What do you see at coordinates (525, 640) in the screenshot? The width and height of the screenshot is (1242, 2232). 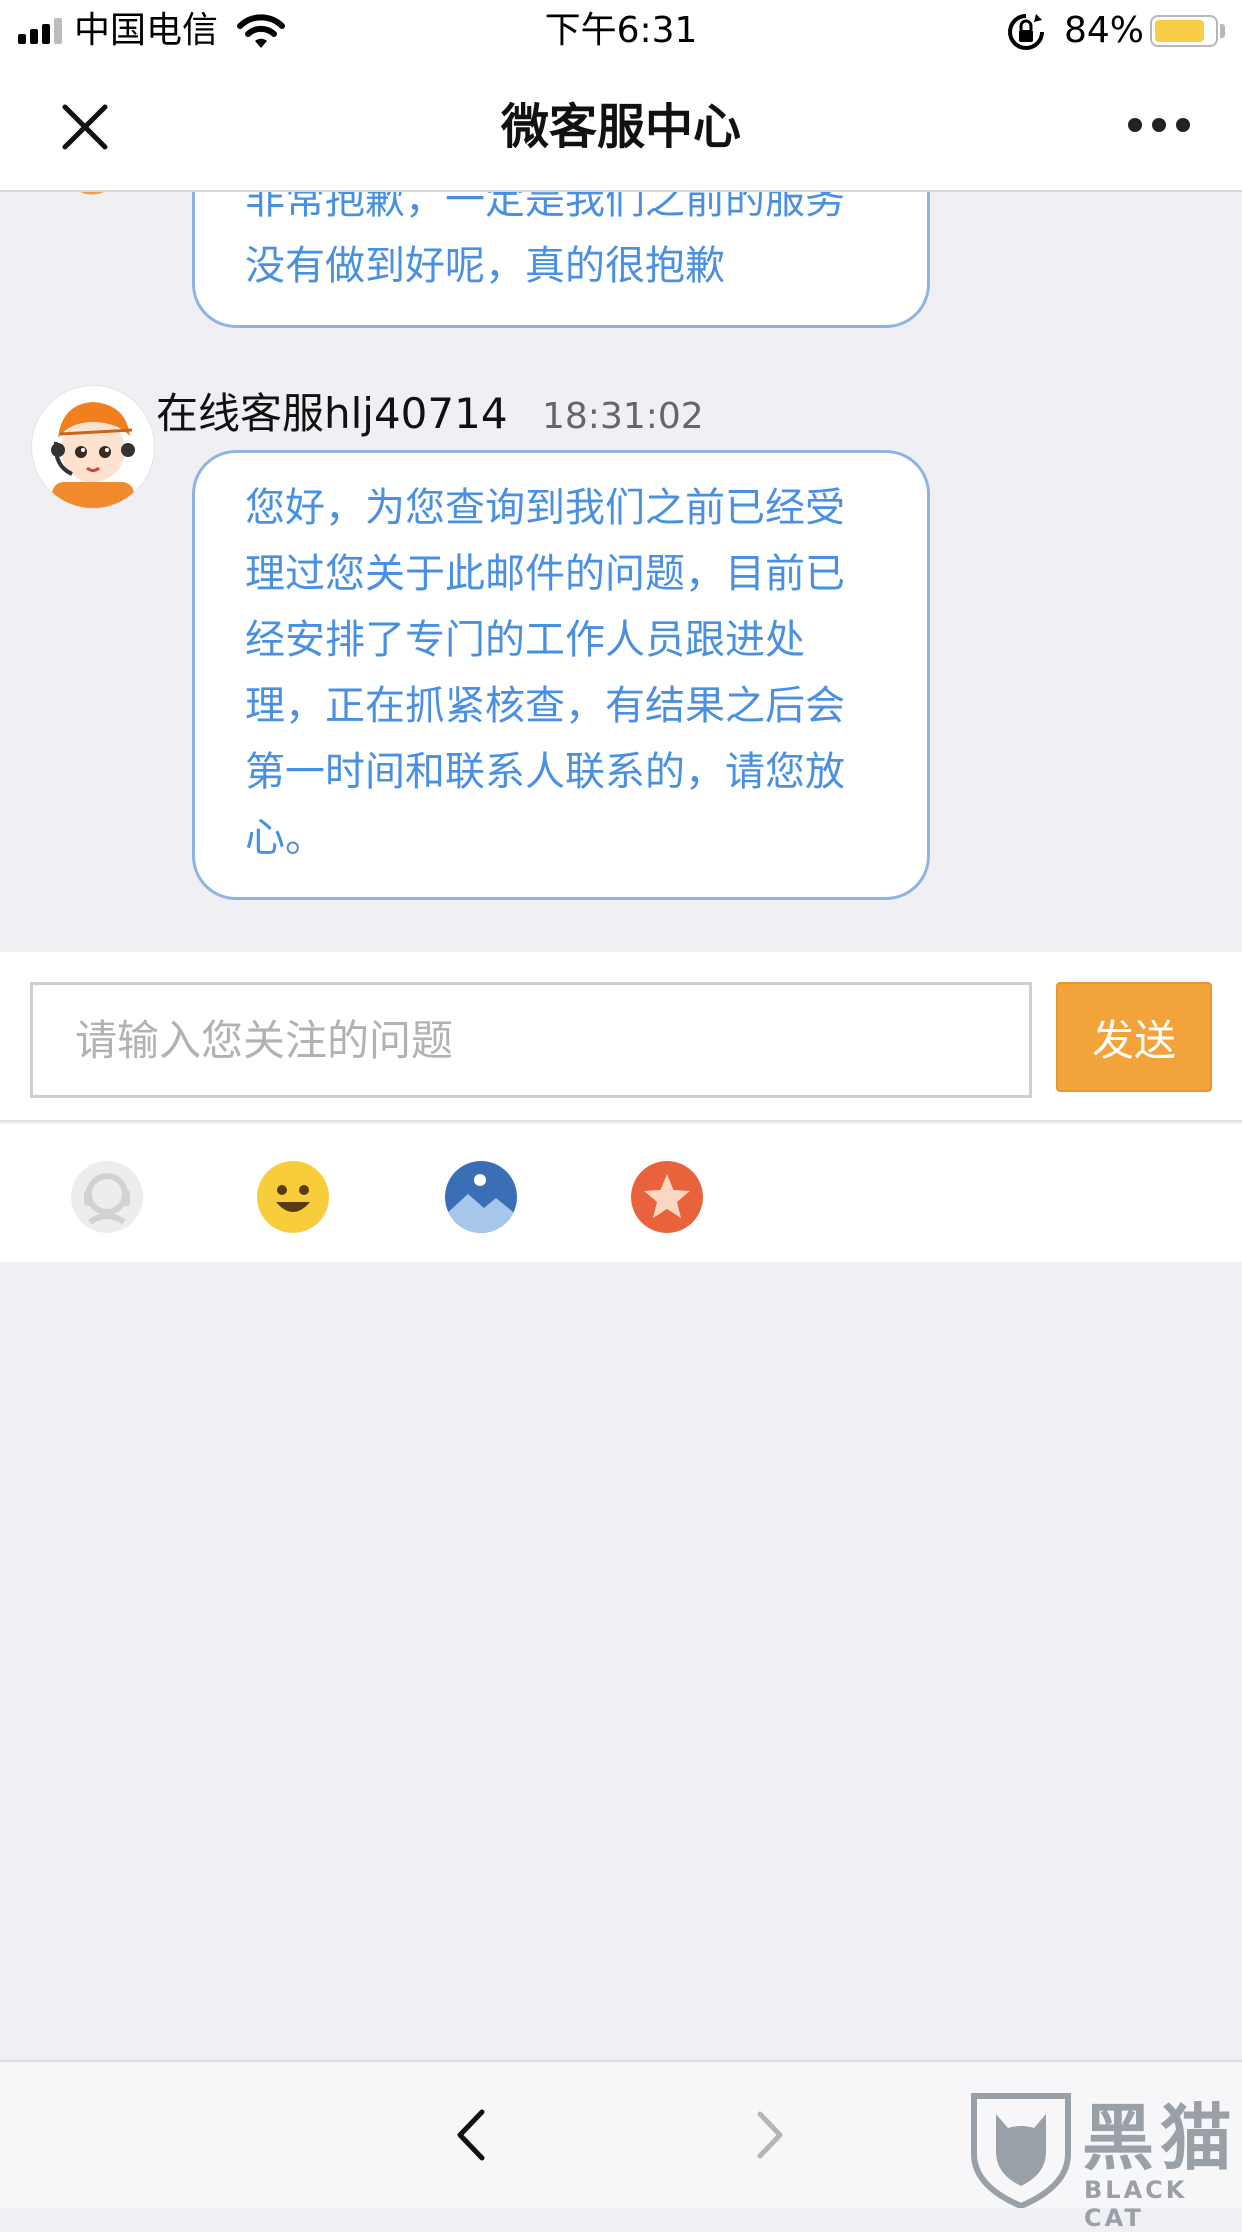 I see `message-line: 经安排了专门的工作人员跟进处` at bounding box center [525, 640].